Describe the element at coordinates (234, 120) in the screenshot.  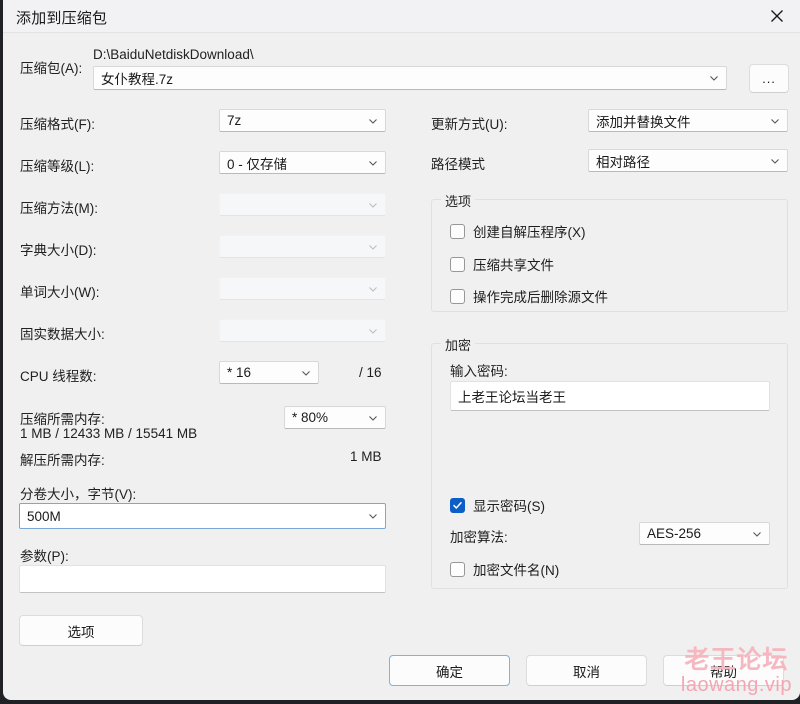
I see `format-value: 7z` at that location.